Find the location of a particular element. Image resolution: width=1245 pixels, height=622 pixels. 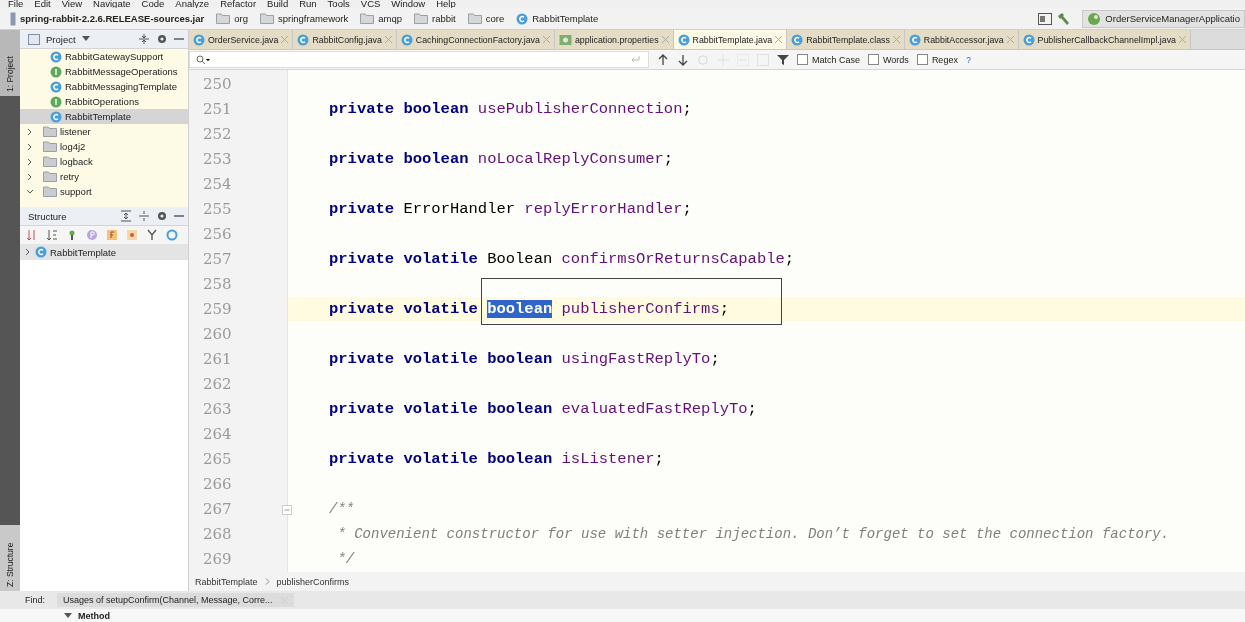

line-number: 267 is located at coordinates (217, 509).